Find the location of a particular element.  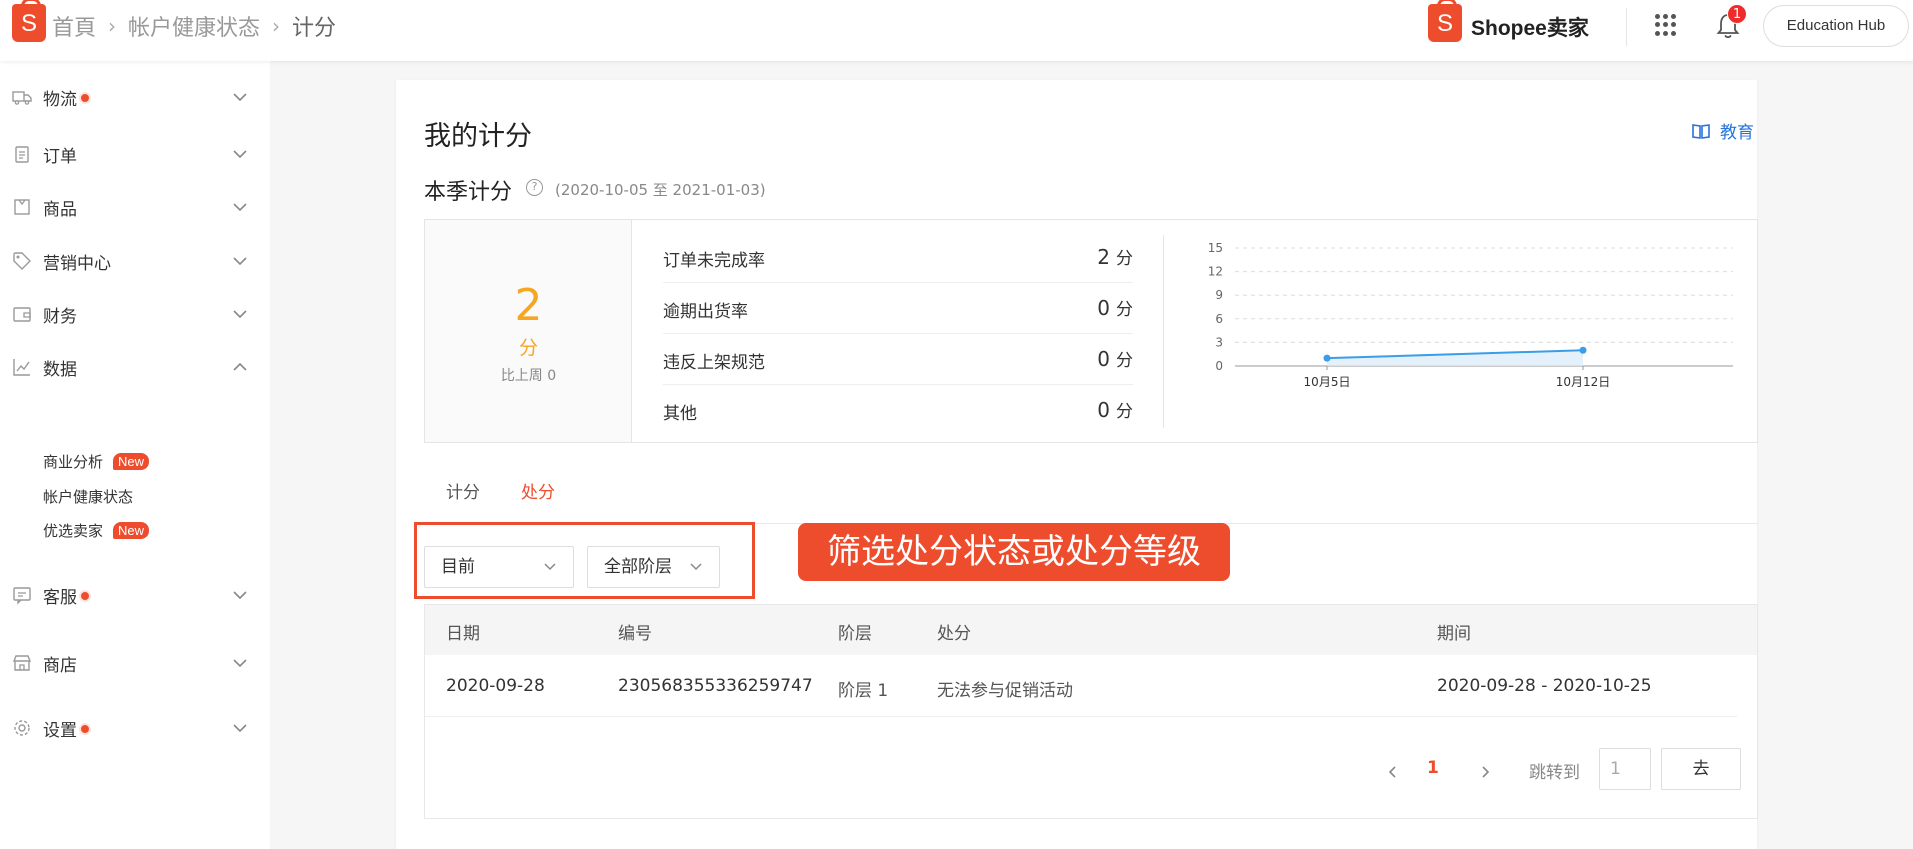

new-badge: New is located at coordinates (131, 461).